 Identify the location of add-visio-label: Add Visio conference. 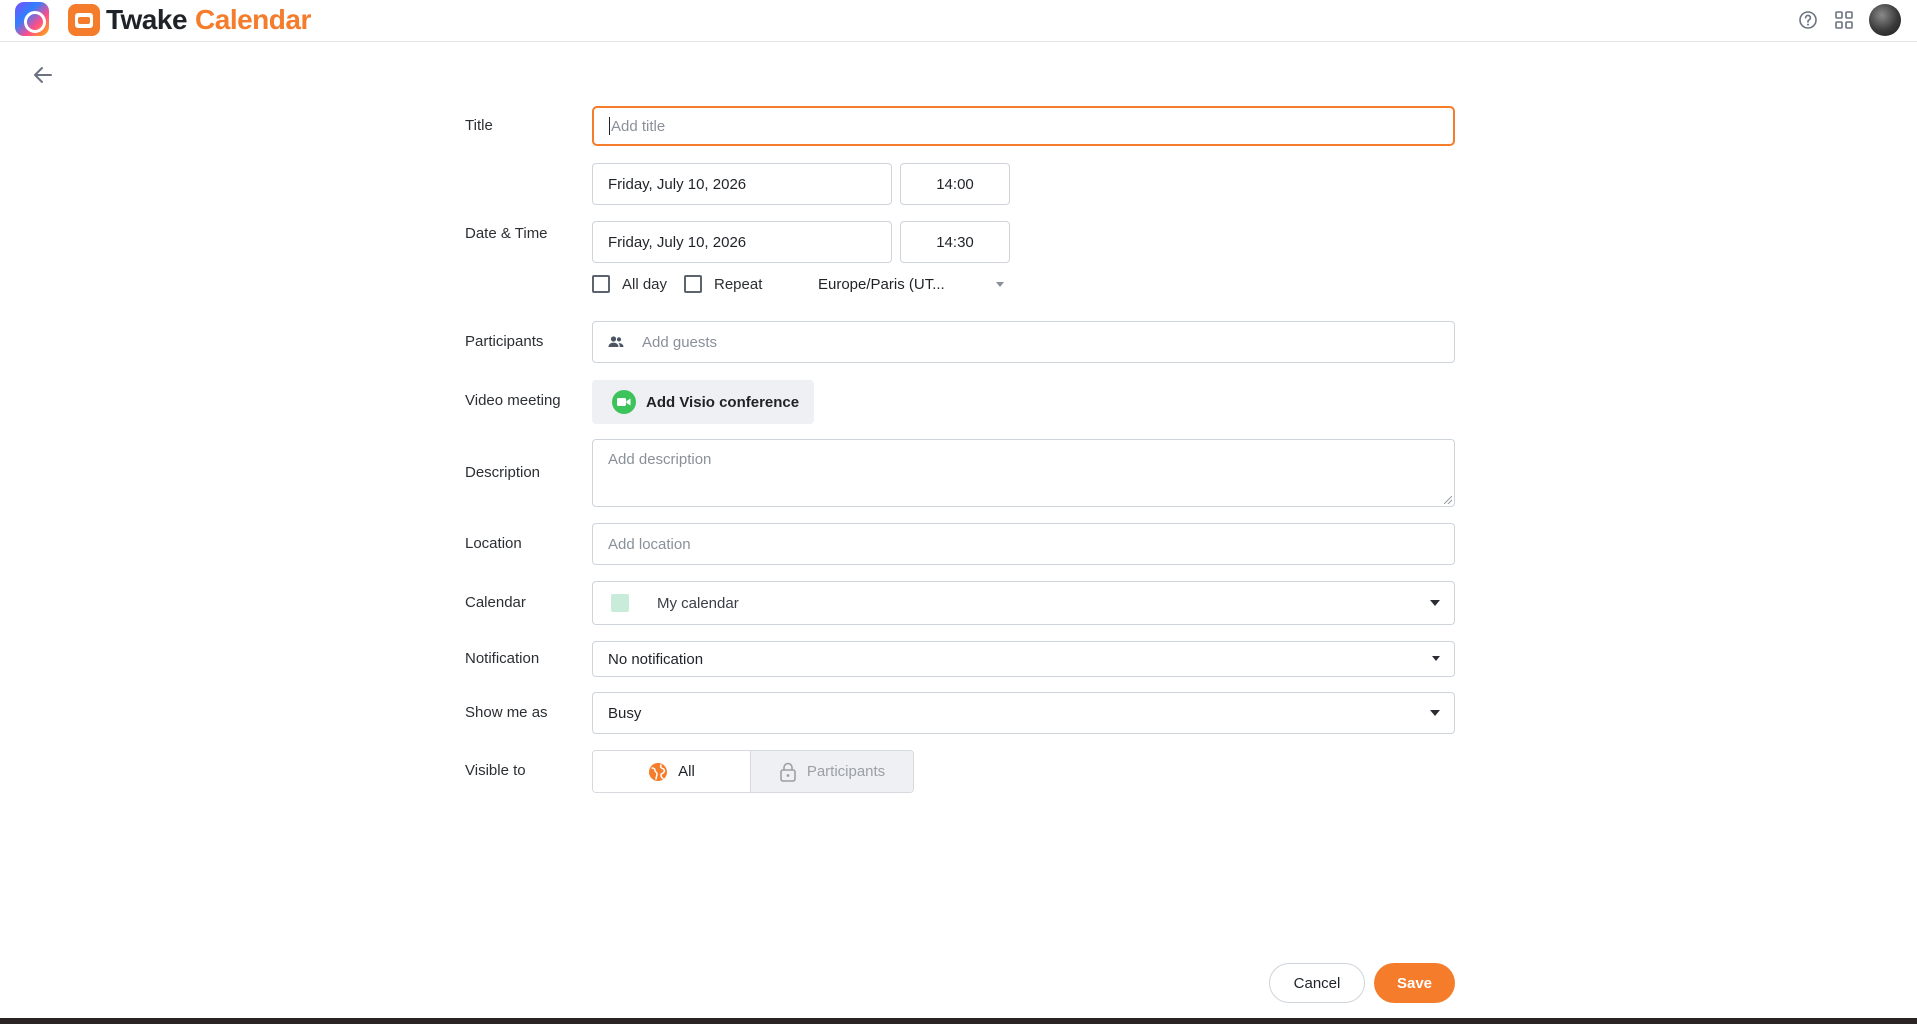
(723, 402).